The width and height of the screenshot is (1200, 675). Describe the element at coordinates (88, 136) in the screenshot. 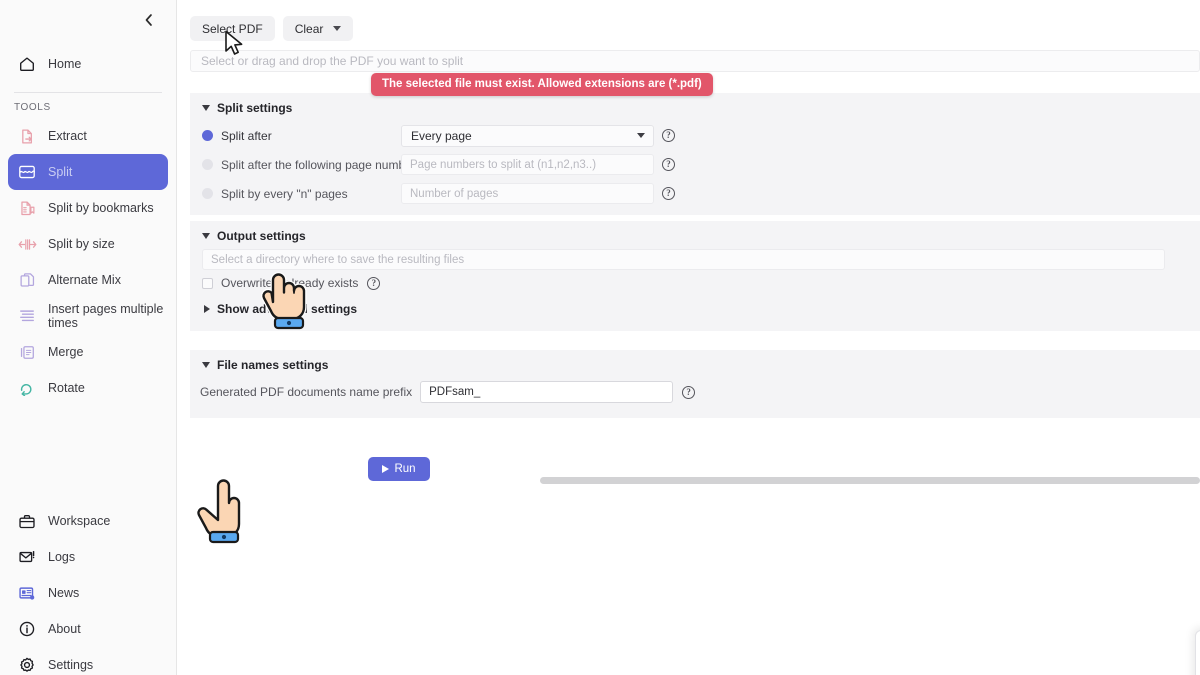

I see `sidebar-item-extract: Extract` at that location.